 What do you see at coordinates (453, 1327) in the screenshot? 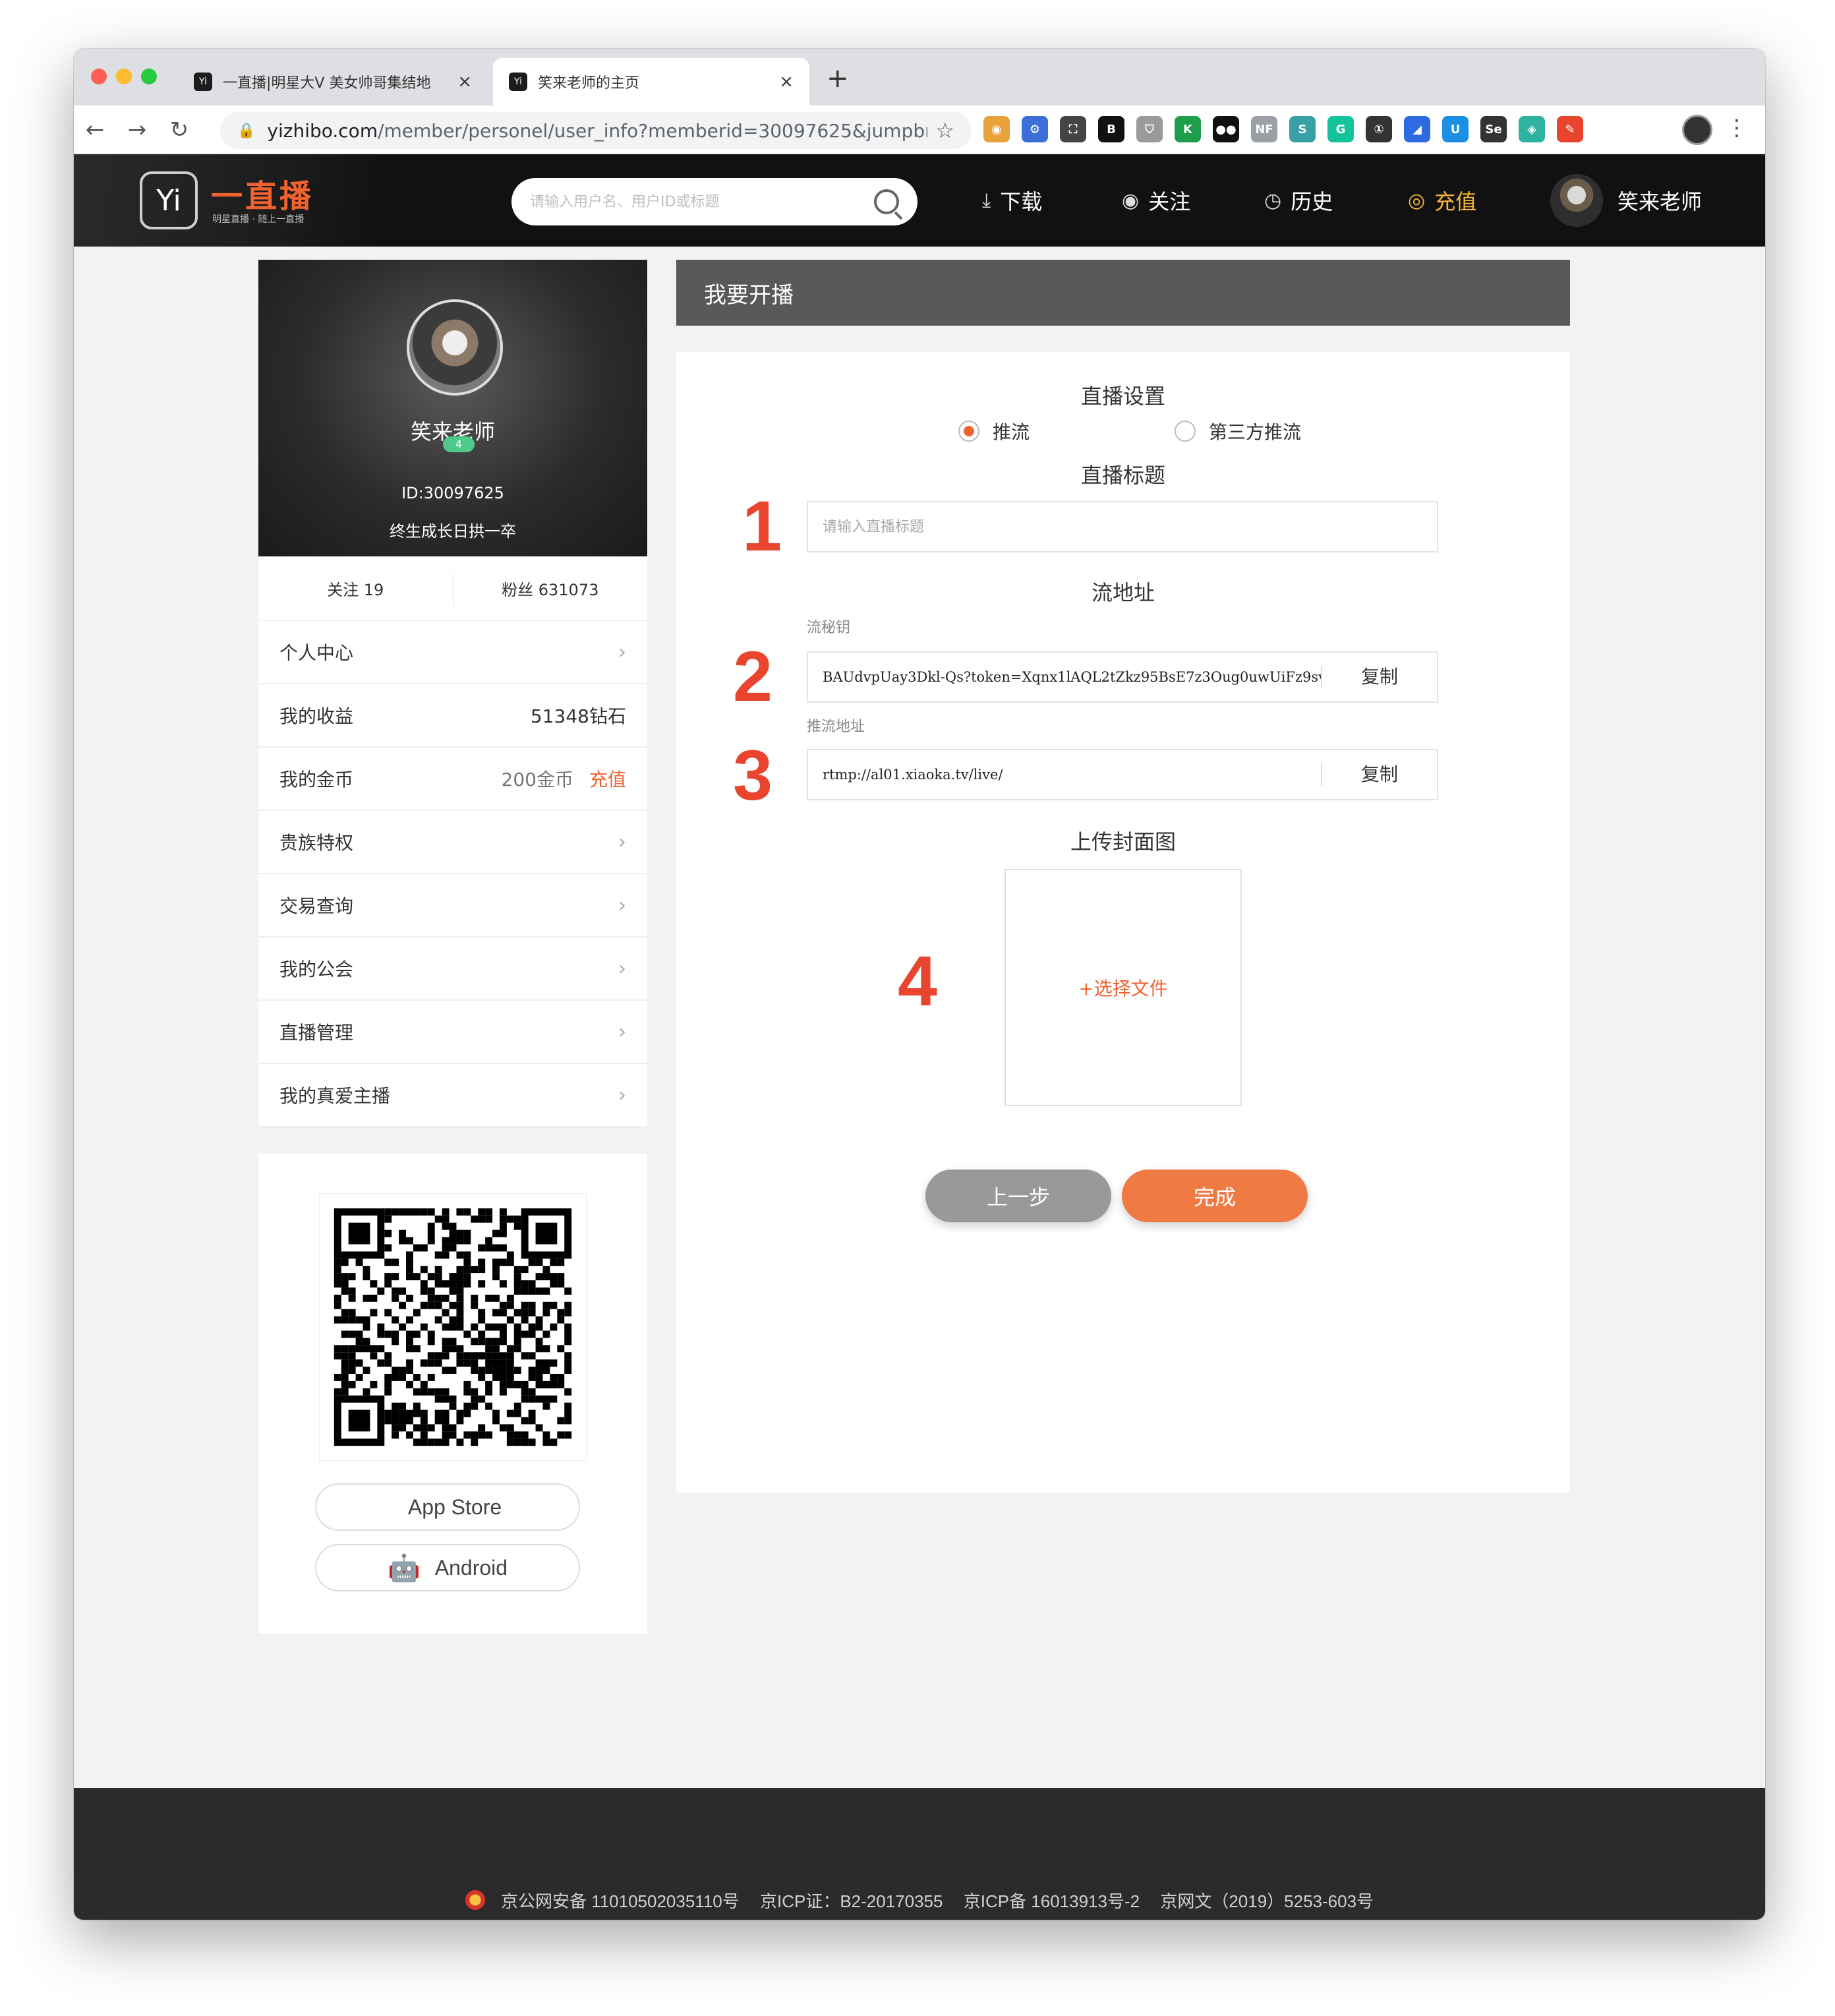
I see `download-qr-code` at bounding box center [453, 1327].